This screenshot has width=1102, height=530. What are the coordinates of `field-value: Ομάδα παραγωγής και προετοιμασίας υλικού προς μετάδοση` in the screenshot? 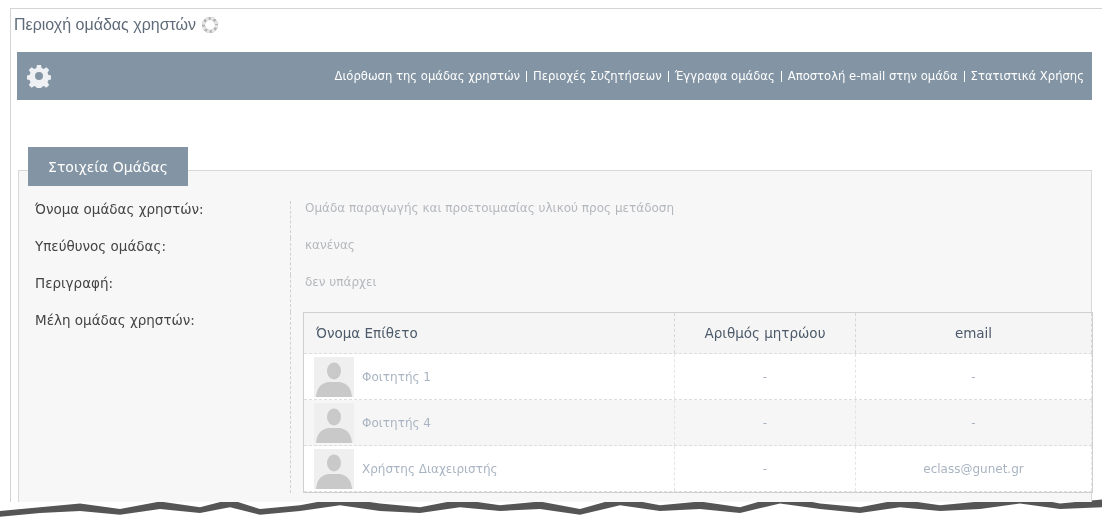 It's located at (691, 219).